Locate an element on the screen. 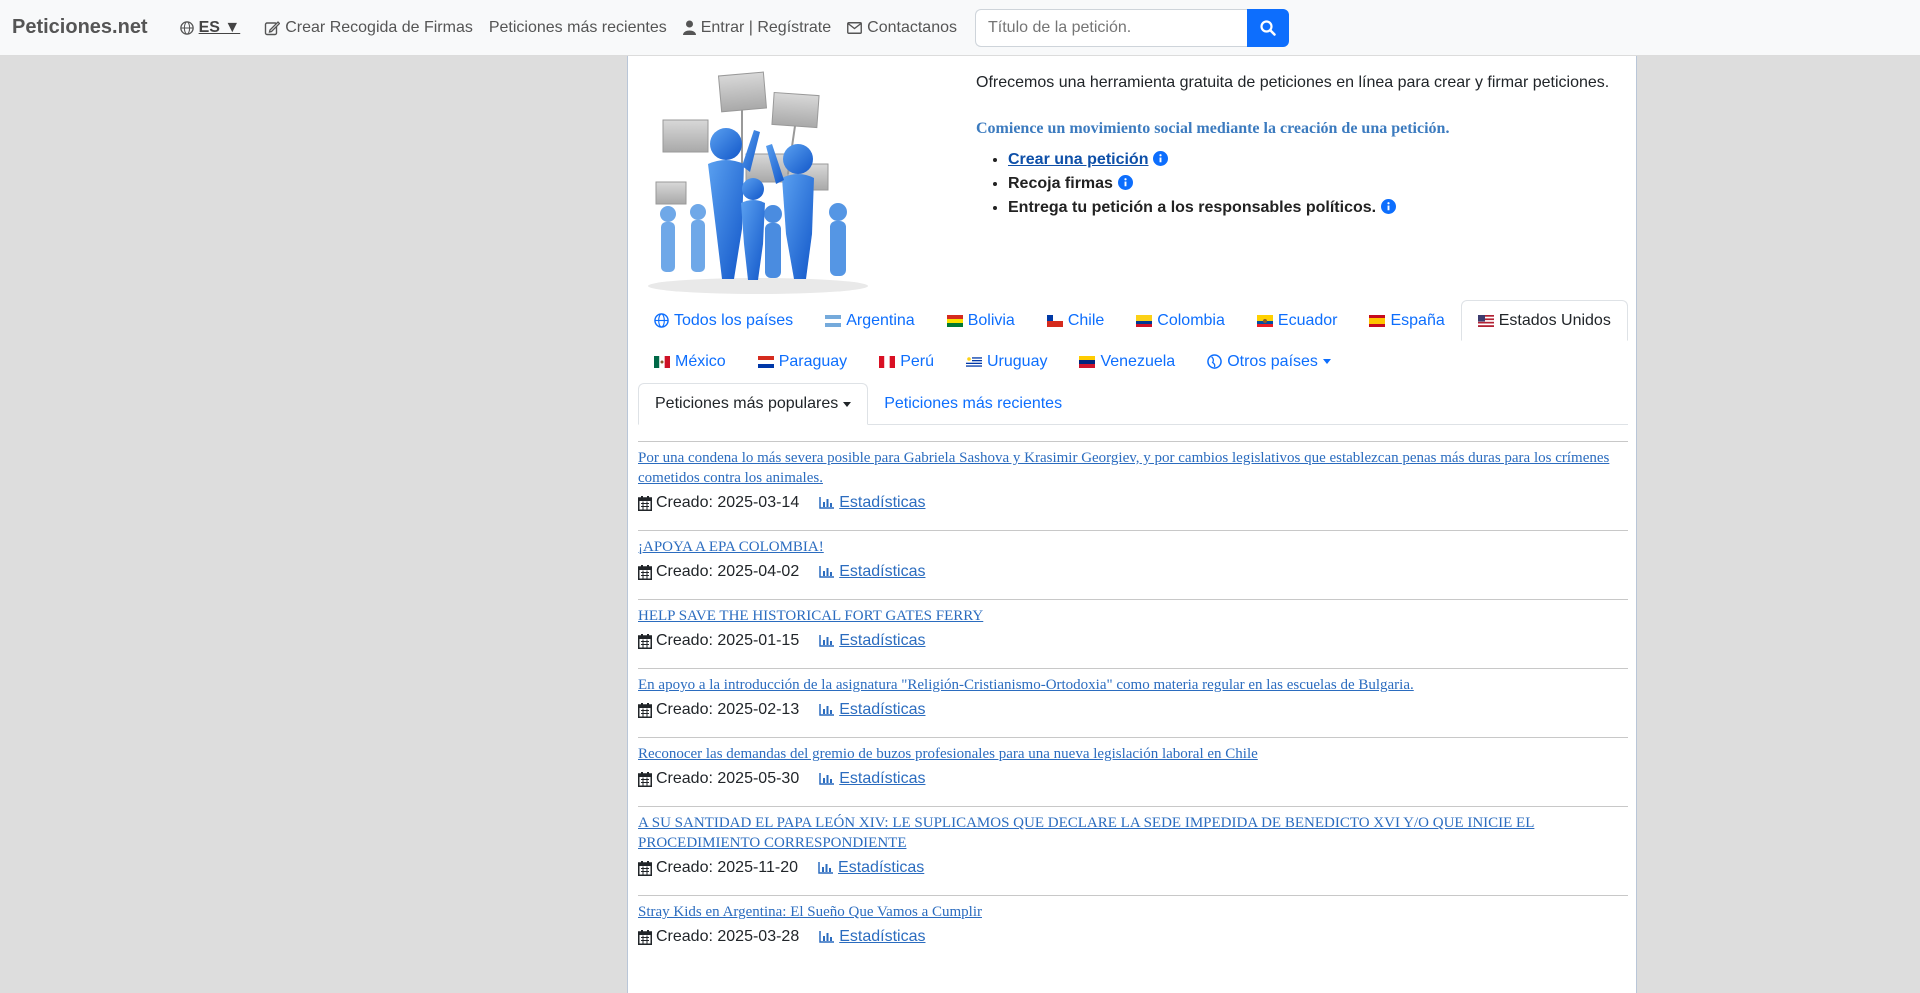 The image size is (1920, 993). tab-most-popular: Peticiones más populares is located at coordinates (753, 404).